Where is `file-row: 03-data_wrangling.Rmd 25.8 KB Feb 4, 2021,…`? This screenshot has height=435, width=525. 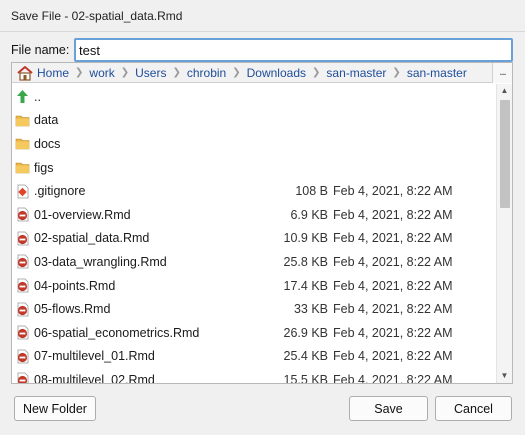 file-row: 03-data_wrangling.Rmd 25.8 KB Feb 4, 2021,… is located at coordinates (254, 262).